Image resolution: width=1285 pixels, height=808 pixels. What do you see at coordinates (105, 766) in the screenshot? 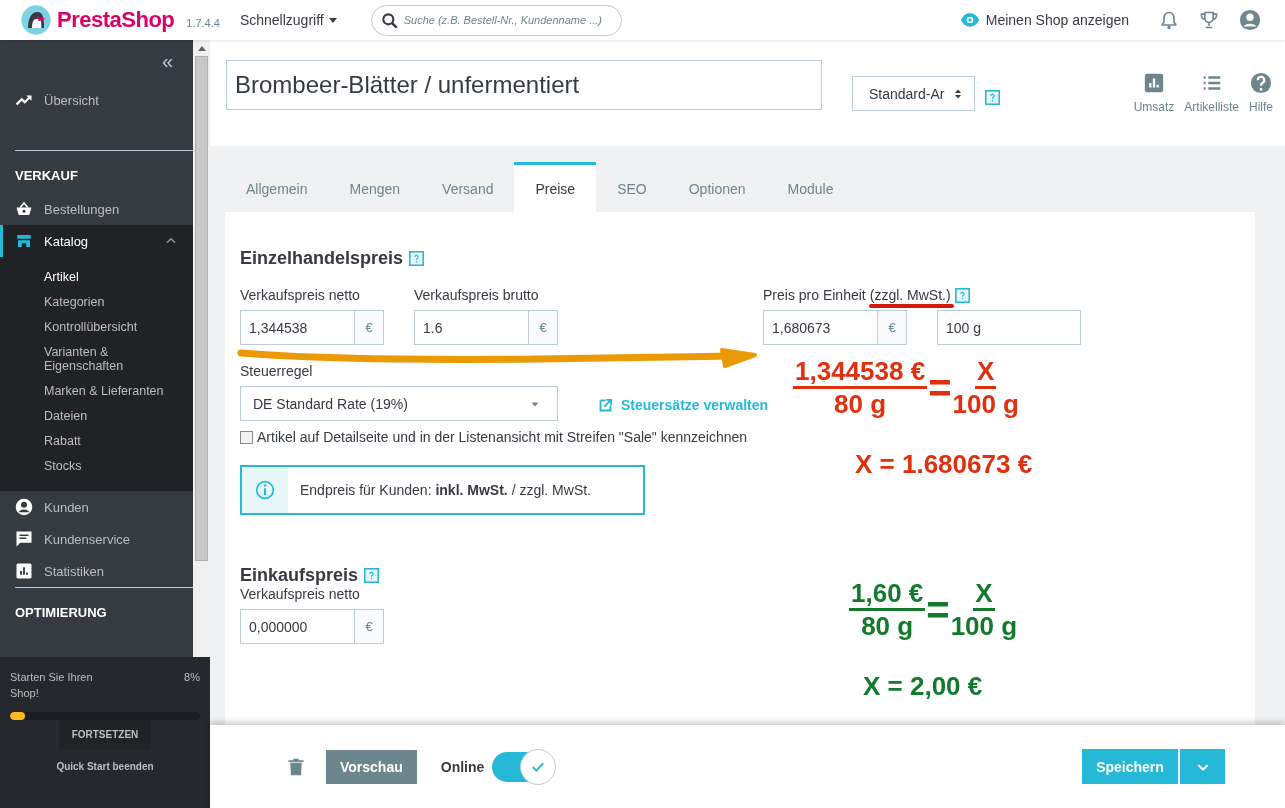
I see `quick-start-end-link: Quick Start beenden` at bounding box center [105, 766].